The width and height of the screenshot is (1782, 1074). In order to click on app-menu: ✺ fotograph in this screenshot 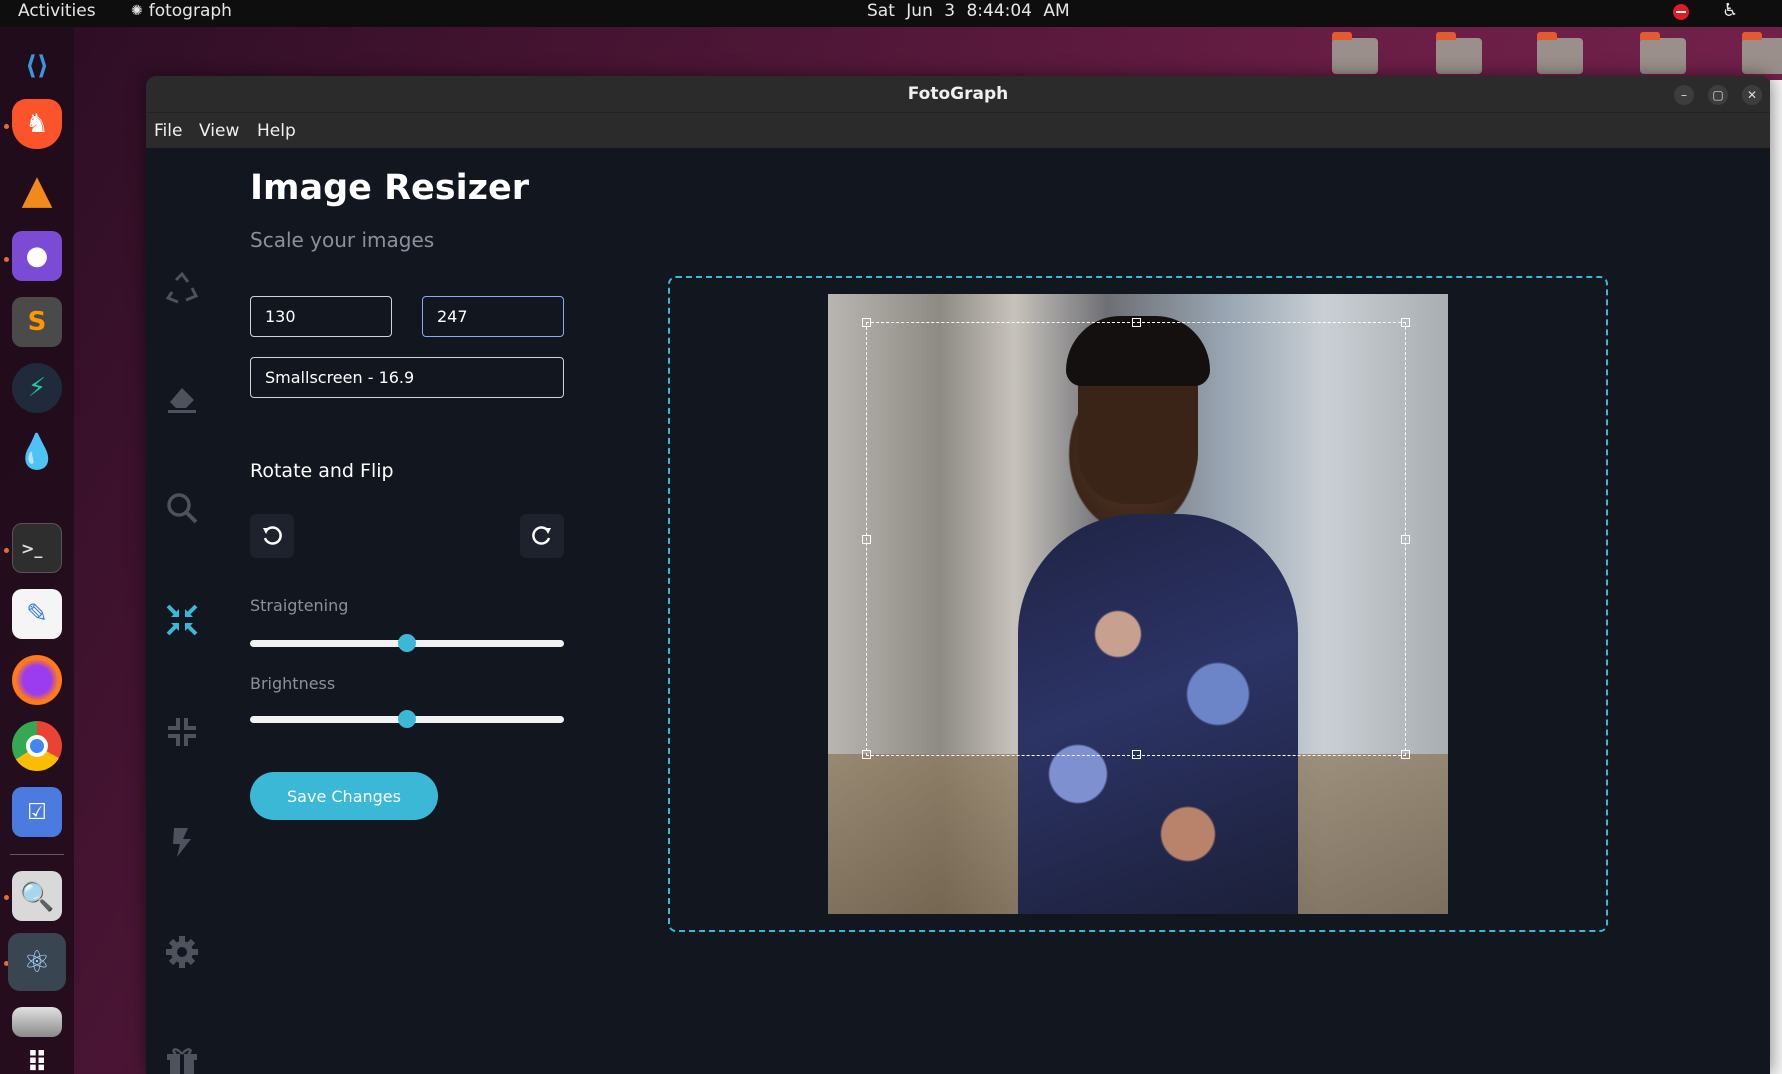, I will do `click(181, 11)`.